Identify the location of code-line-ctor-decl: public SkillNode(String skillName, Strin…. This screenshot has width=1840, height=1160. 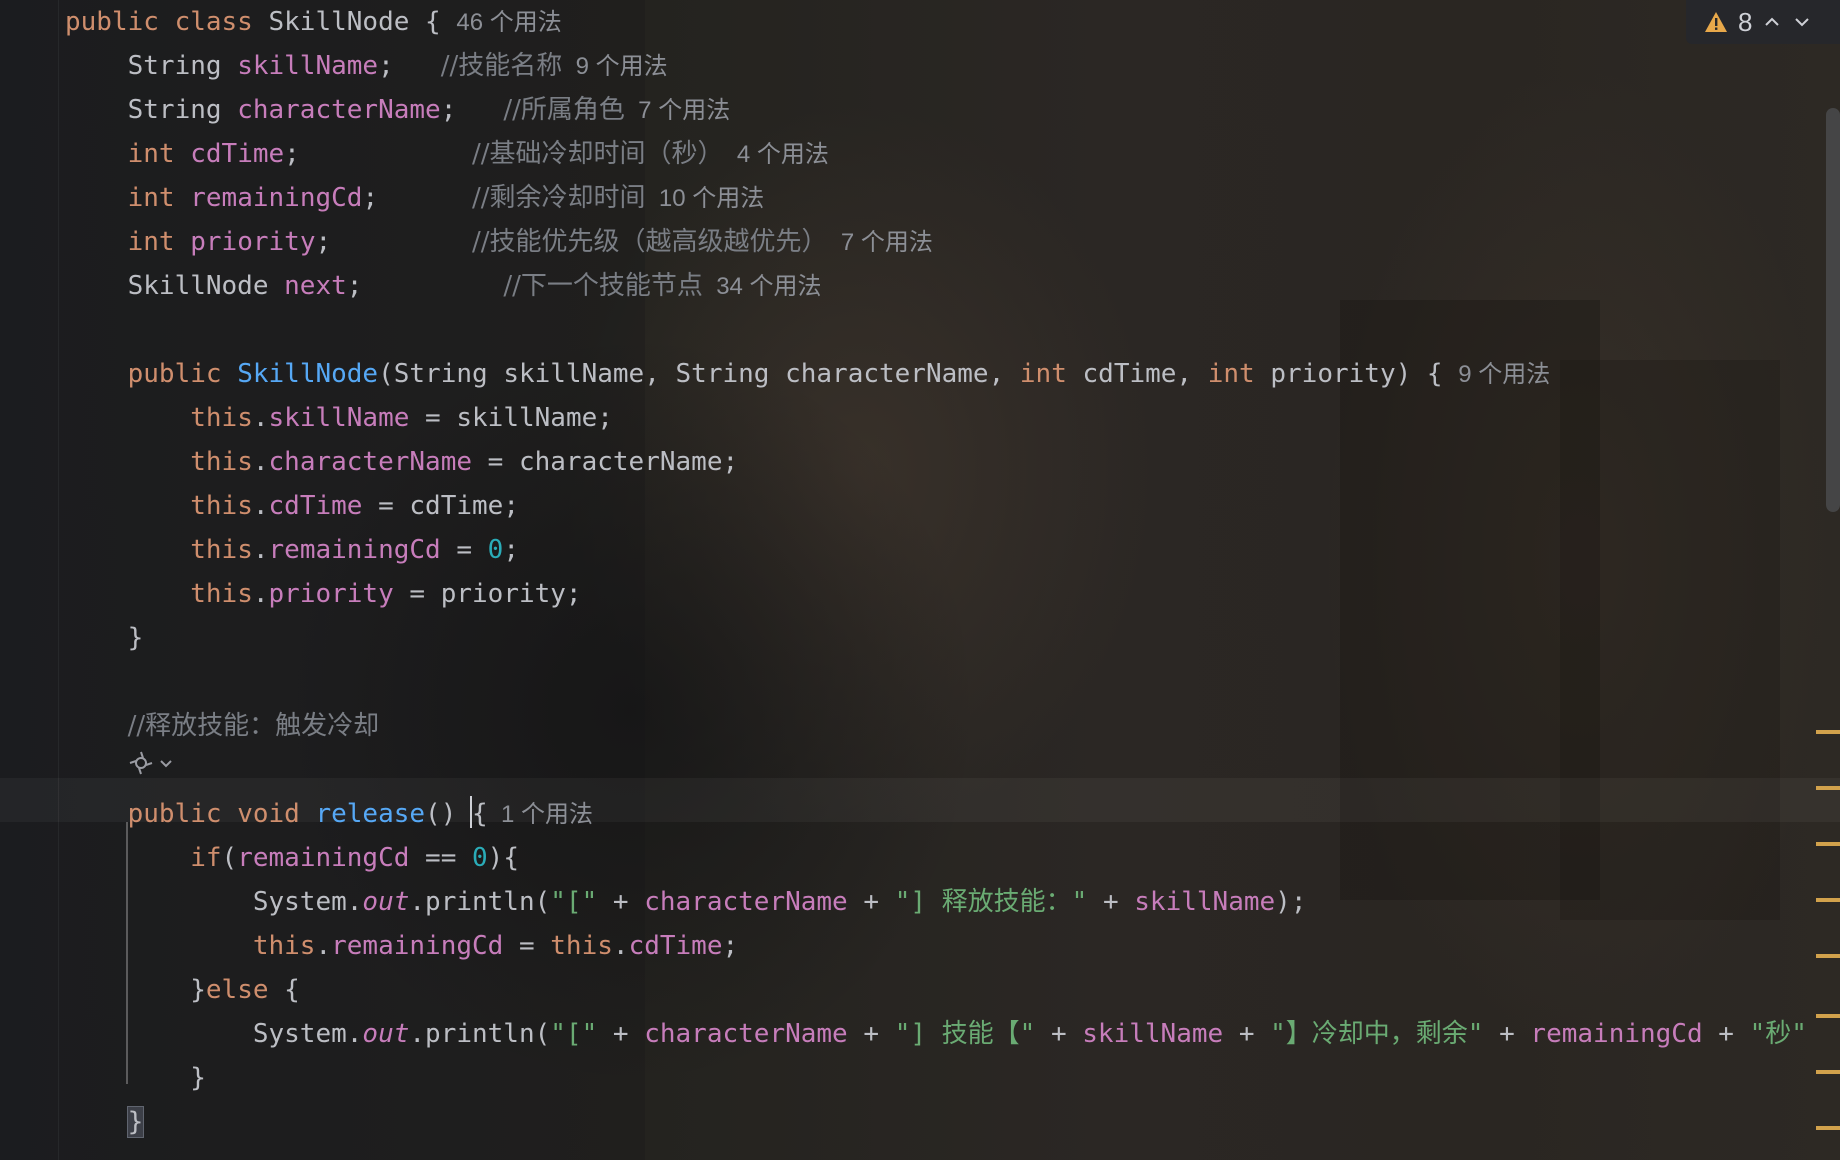
(808, 374).